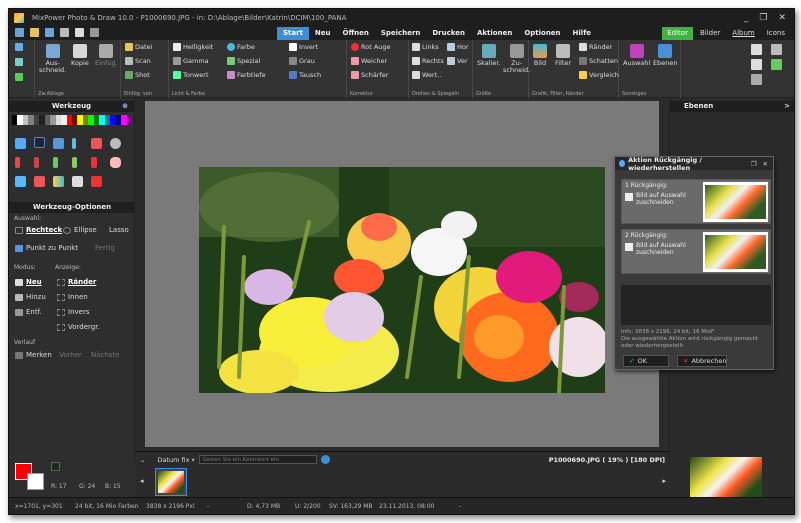 The image size is (801, 523). Describe the element at coordinates (142, 460) in the screenshot. I see `collapse-icon: ⌄` at that location.